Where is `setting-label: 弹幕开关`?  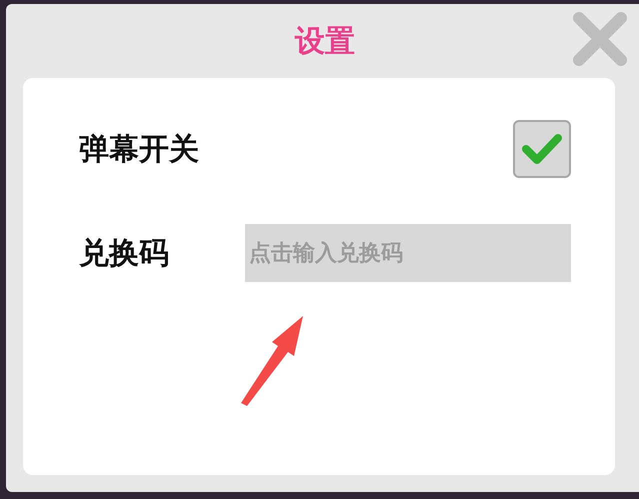
setting-label: 弹幕开关 is located at coordinates (139, 149).